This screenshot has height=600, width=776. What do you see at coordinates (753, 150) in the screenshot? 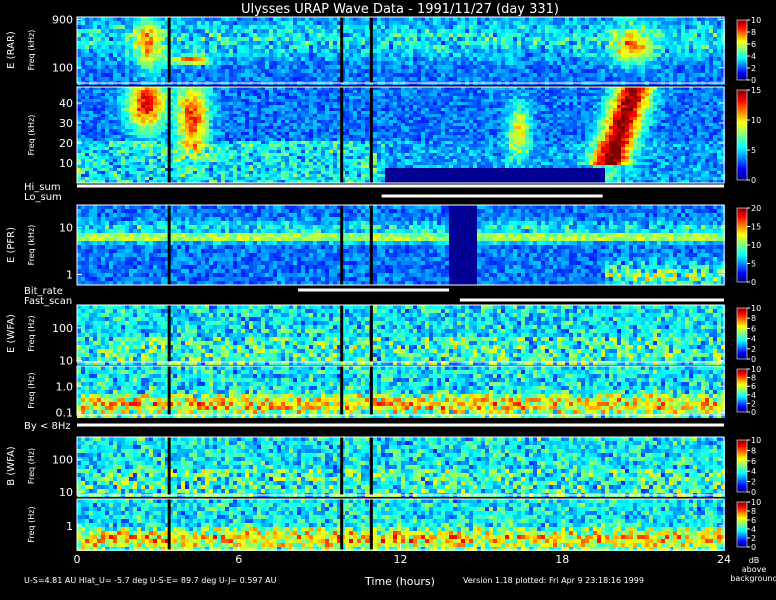
I see `colorbar-tick-label: 5` at bounding box center [753, 150].